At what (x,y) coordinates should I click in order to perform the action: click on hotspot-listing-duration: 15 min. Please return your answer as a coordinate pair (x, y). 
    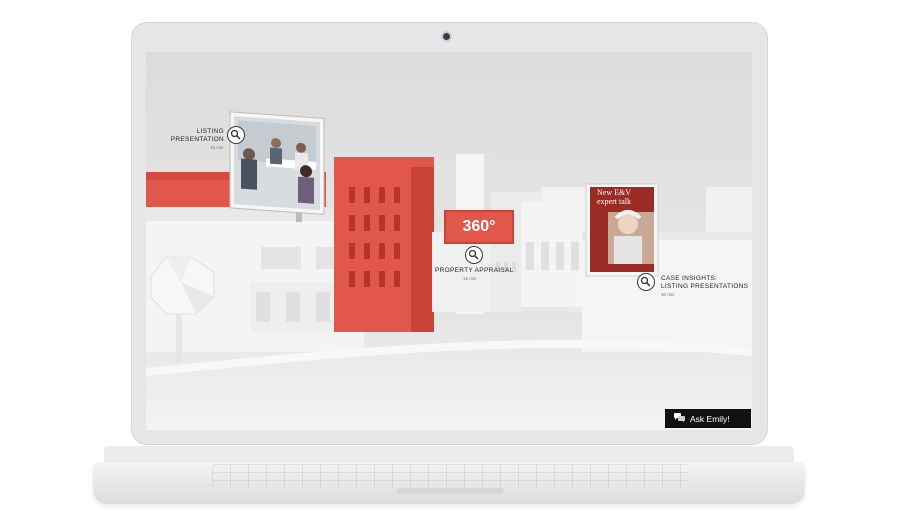
    Looking at the image, I should click on (217, 147).